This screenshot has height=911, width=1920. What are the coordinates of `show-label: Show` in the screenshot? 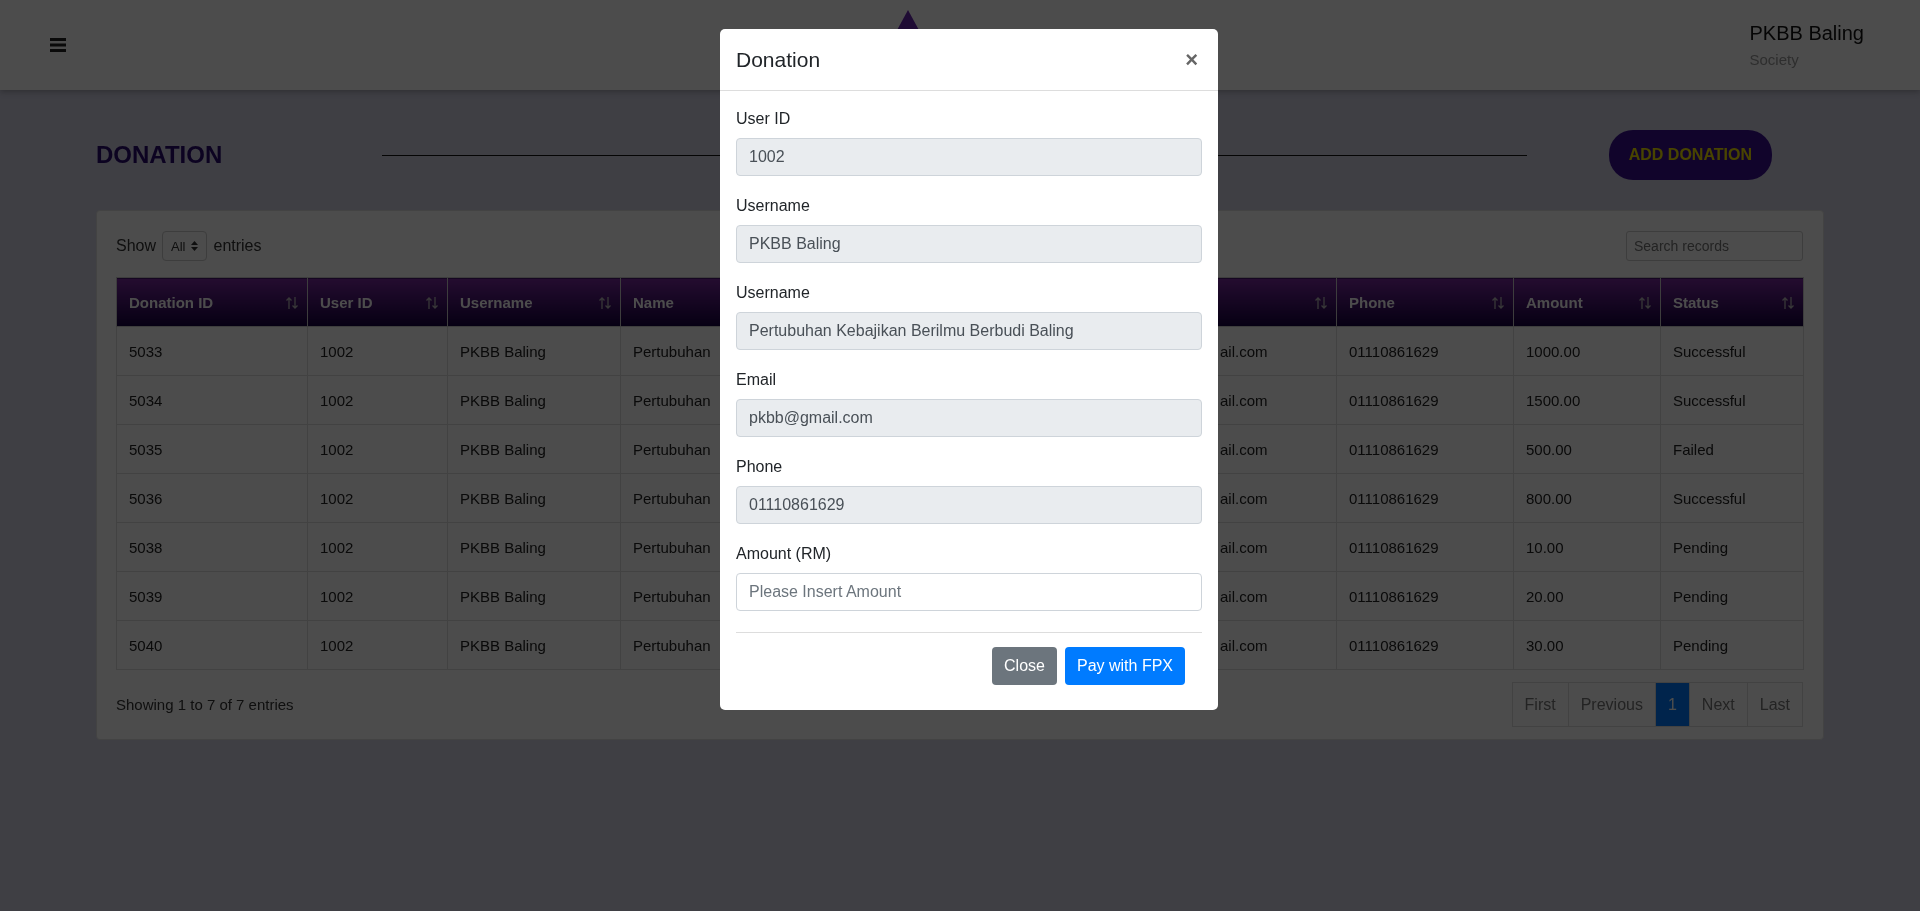 It's located at (136, 246).